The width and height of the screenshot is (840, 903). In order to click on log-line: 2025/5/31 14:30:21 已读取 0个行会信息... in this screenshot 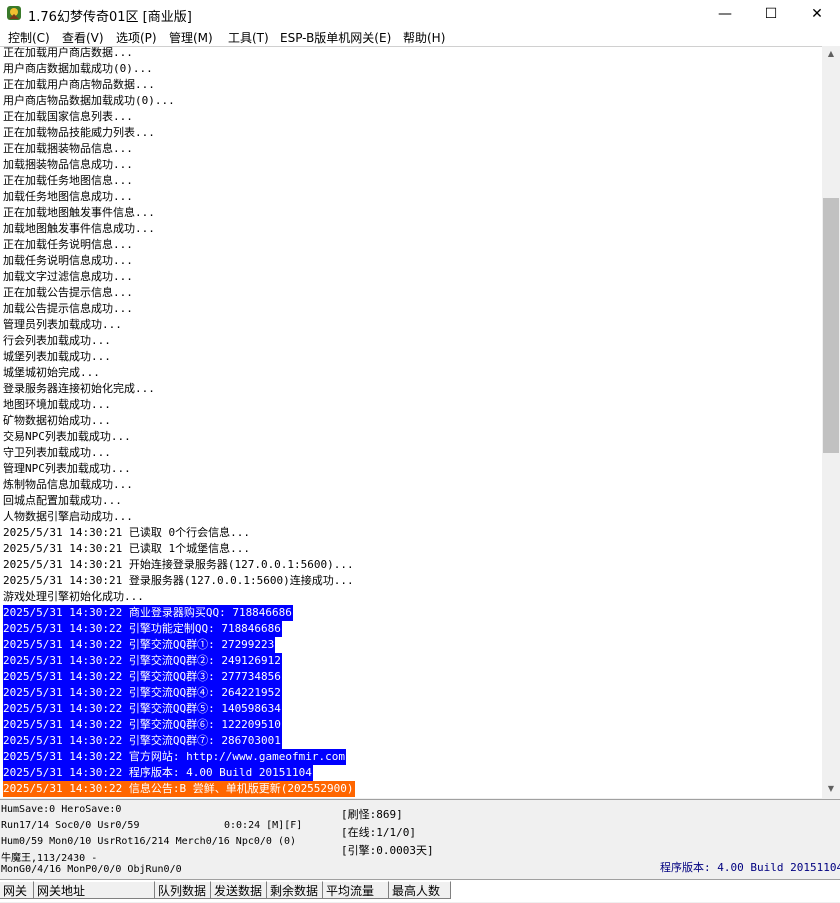, I will do `click(126, 532)`.